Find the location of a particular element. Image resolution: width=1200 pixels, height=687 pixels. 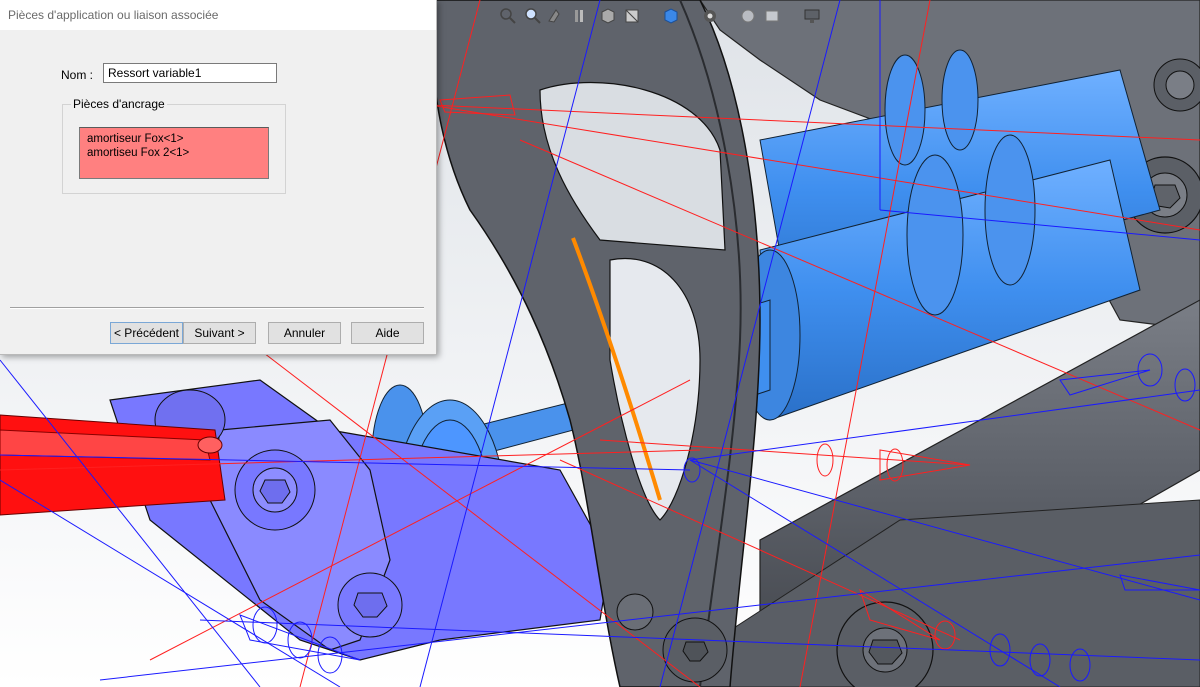

monitor-icon is located at coordinates (812, 16).